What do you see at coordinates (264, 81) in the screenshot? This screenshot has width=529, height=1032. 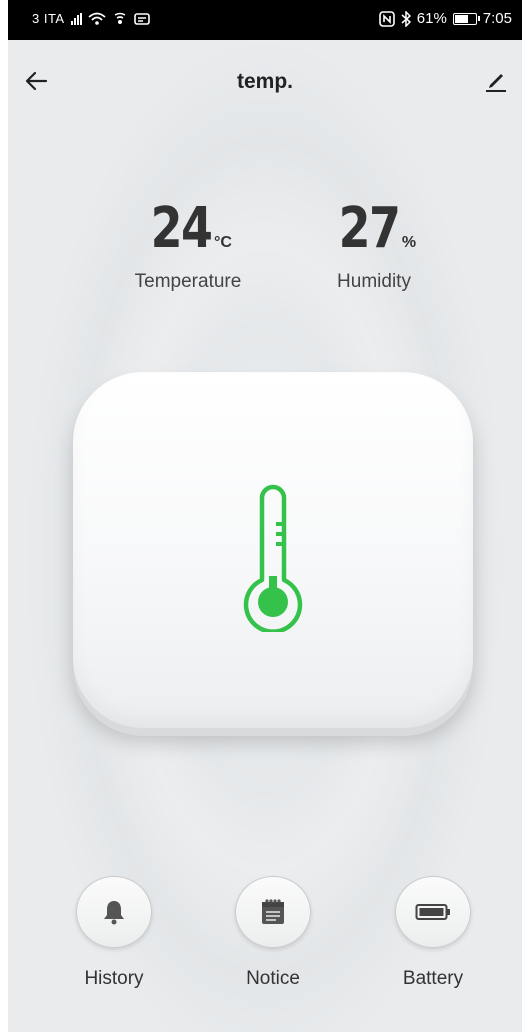 I see `page-title: temp.` at bounding box center [264, 81].